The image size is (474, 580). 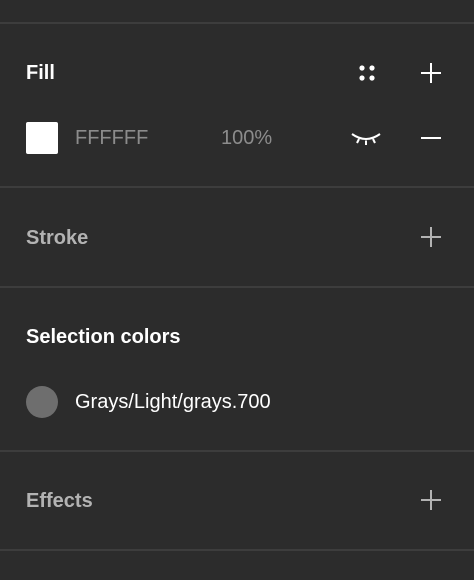 I want to click on fill-visibility-toggle, so click(x=366, y=138).